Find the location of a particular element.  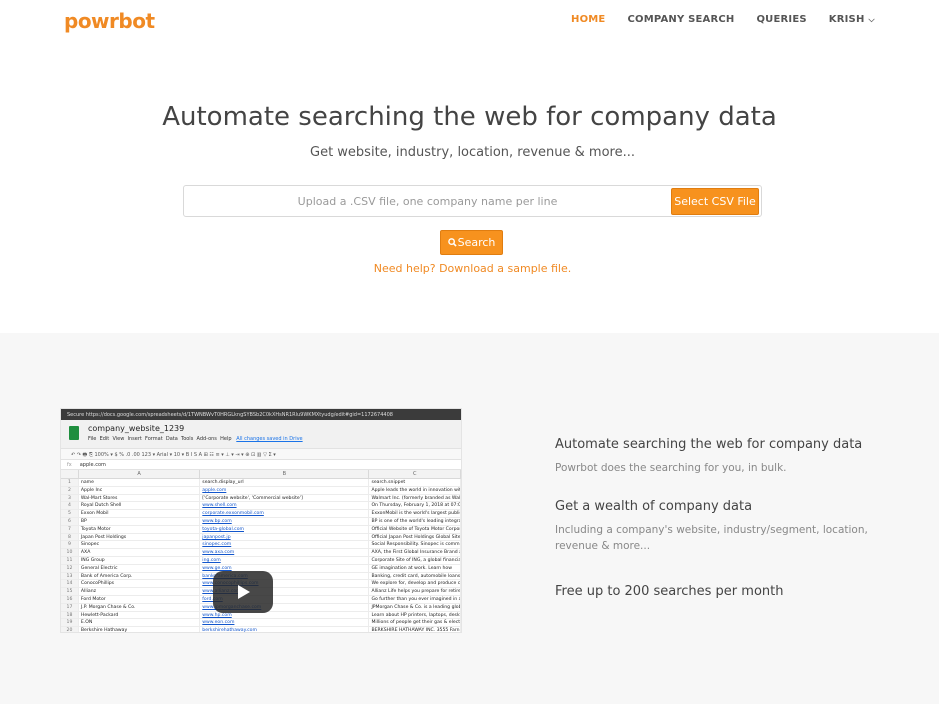

search-icon is located at coordinates (452, 242).